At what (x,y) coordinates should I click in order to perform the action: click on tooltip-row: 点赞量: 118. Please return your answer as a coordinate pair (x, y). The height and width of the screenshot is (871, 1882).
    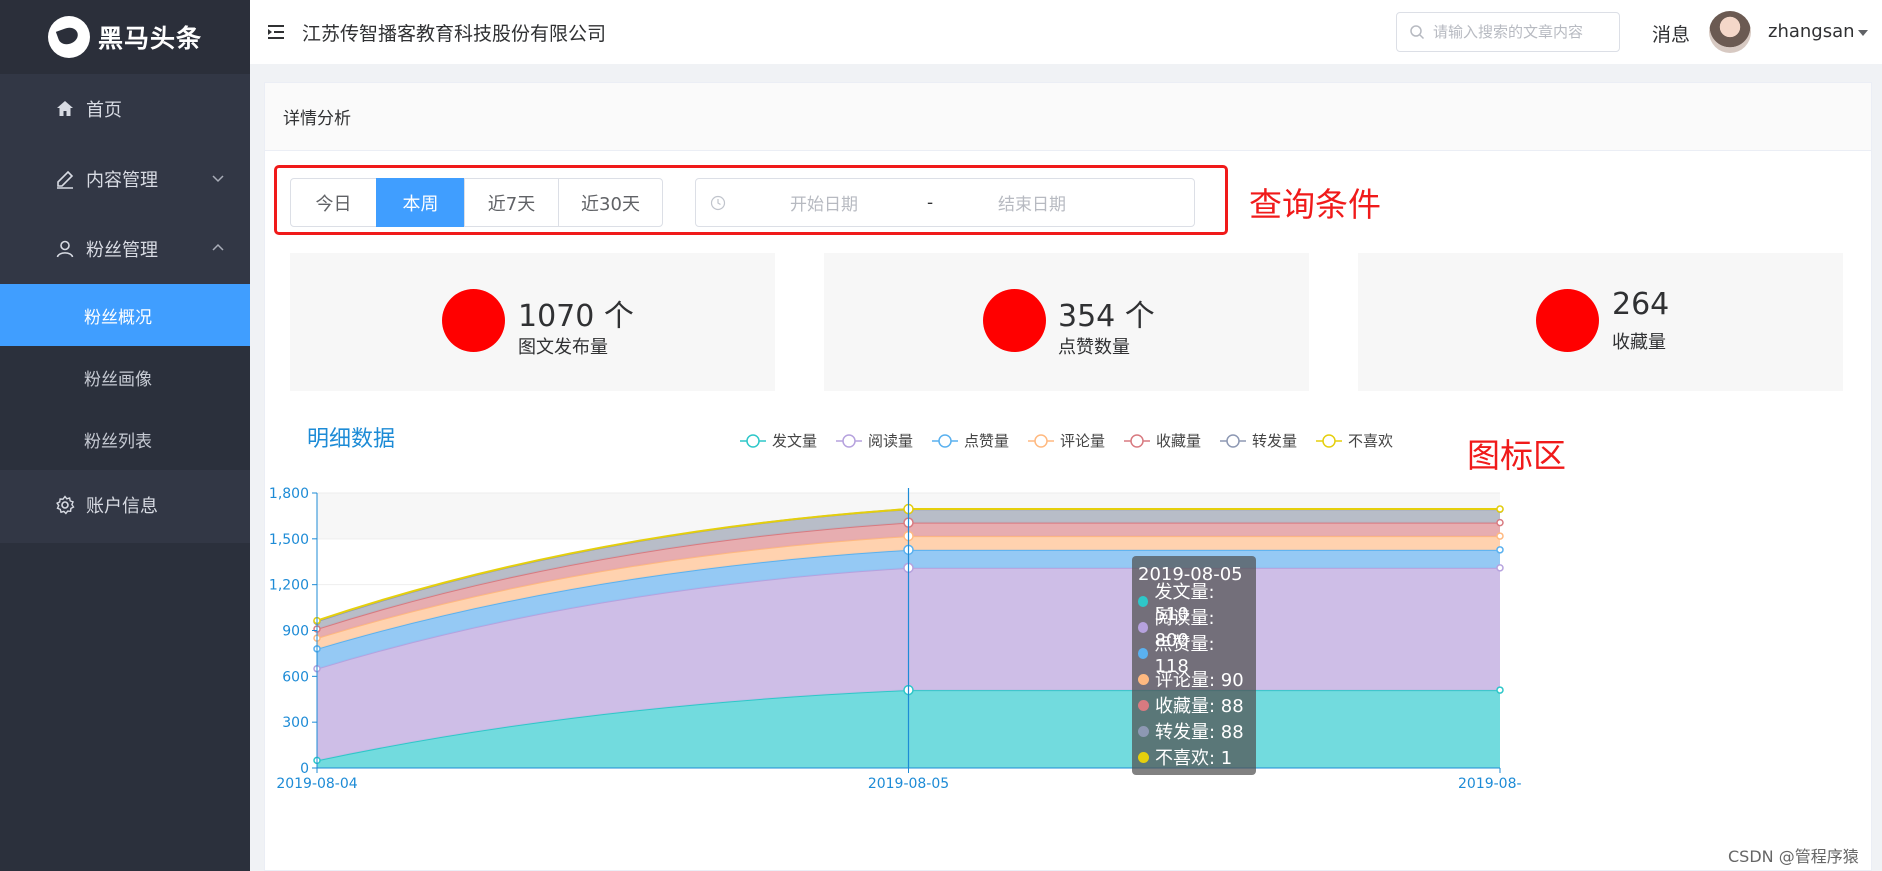
    Looking at the image, I should click on (1194, 655).